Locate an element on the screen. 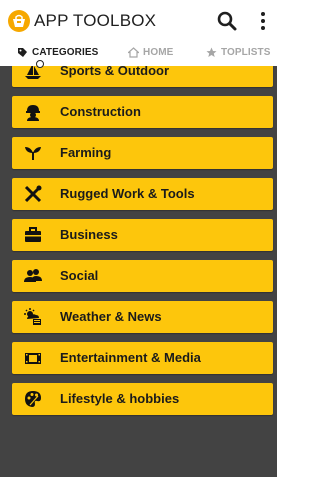 Image resolution: width=320 pixels, height=477 pixels. tools-icon is located at coordinates (33, 194).